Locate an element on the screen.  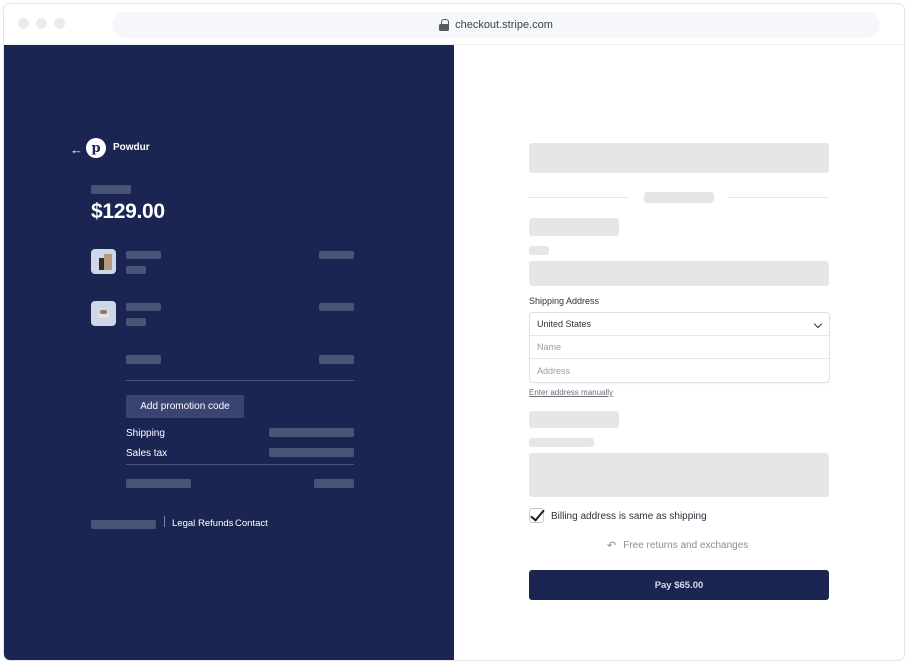
window-close-dot is located at coordinates (23, 23).